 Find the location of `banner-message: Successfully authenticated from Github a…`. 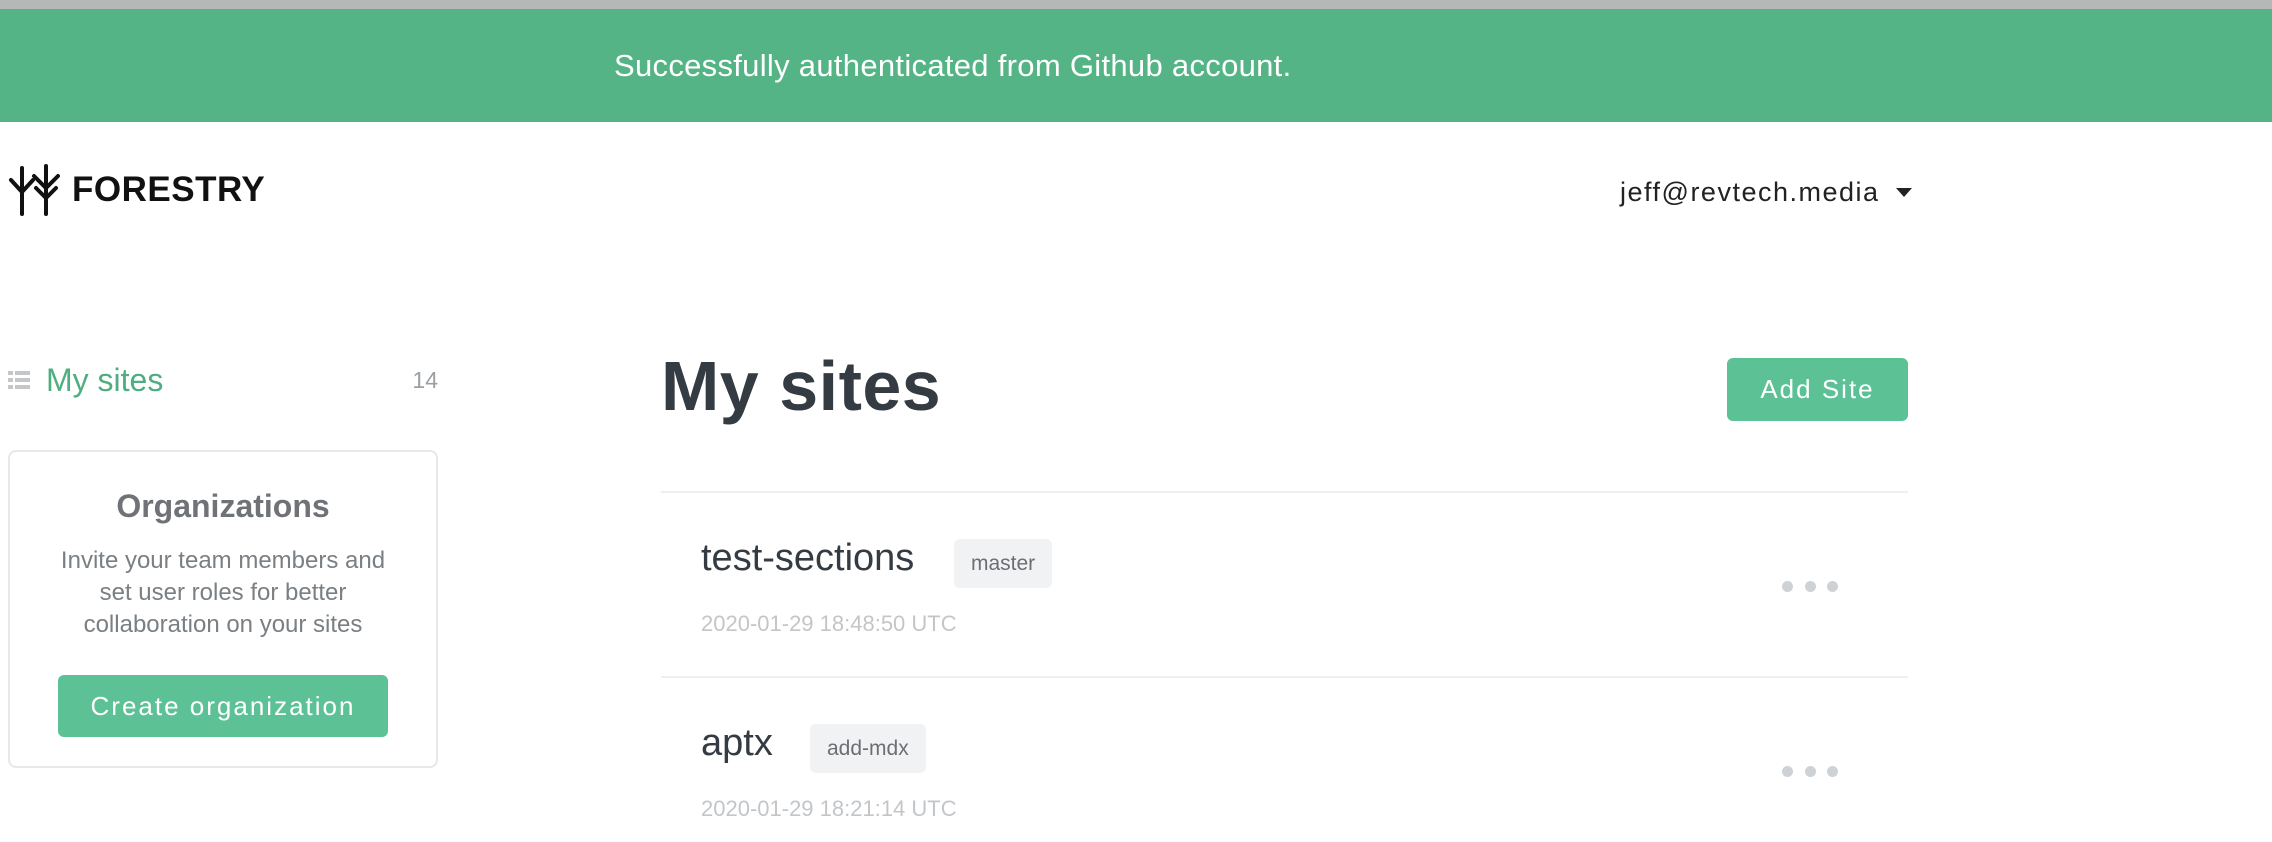

banner-message: Successfully authenticated from Github a… is located at coordinates (953, 65).